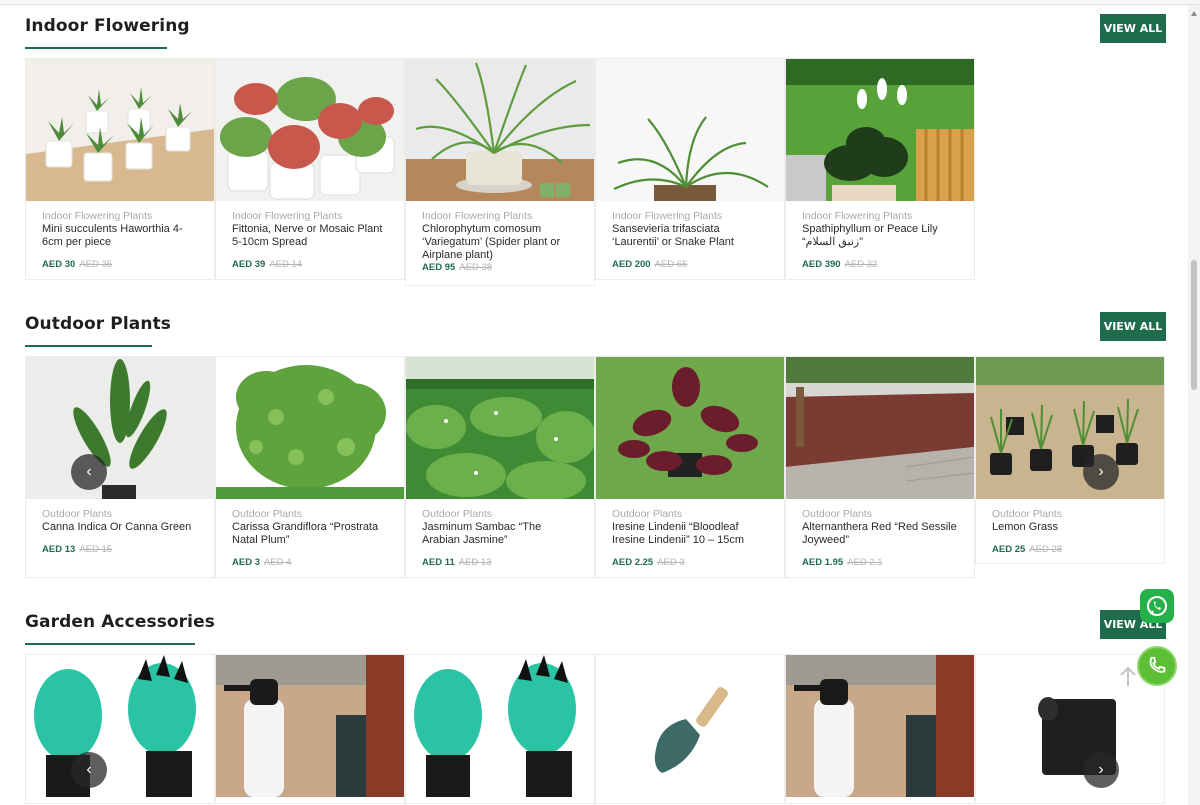 The width and height of the screenshot is (1200, 805). Describe the element at coordinates (96, 549) in the screenshot. I see `product-old-price: AED 15` at that location.